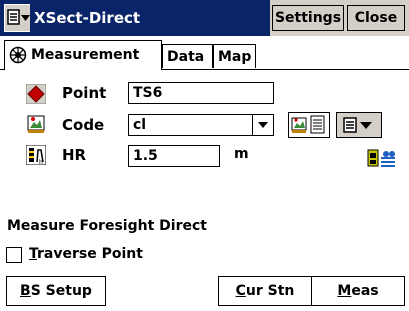 The image size is (409, 311). I want to click on cur-stn-button: Cur Stn, so click(265, 291).